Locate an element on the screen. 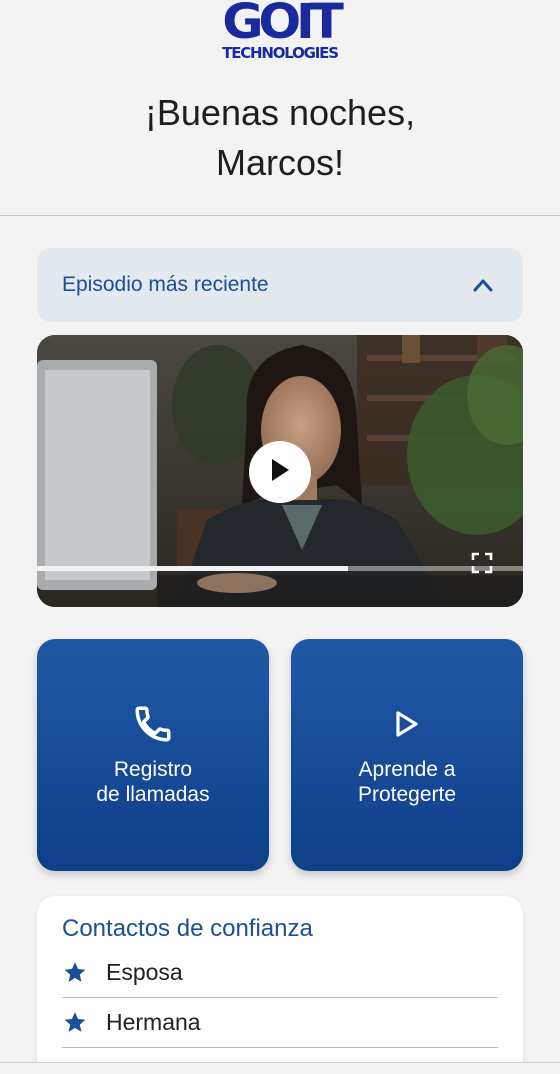  greeting-line-2: Marcos! is located at coordinates (280, 162).